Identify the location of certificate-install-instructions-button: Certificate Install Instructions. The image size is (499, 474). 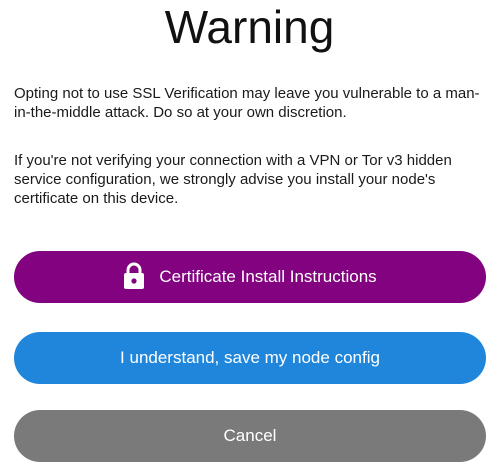
(250, 277).